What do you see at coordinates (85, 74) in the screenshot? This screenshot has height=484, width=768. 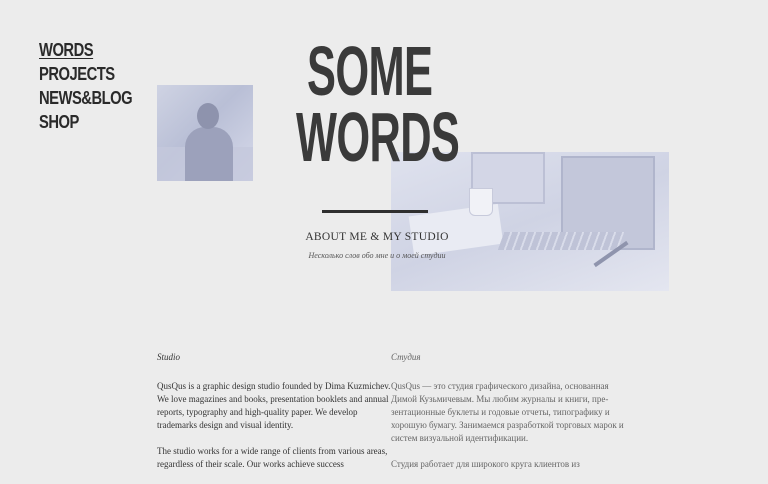 I see `nav-projects-link: Projects` at bounding box center [85, 74].